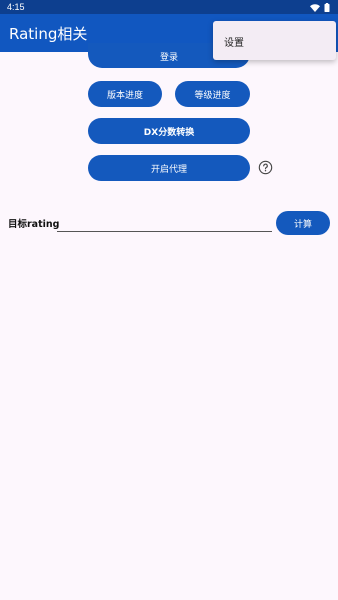 The image size is (338, 600). What do you see at coordinates (169, 168) in the screenshot?
I see `enable-proxy-button: 开启代理` at bounding box center [169, 168].